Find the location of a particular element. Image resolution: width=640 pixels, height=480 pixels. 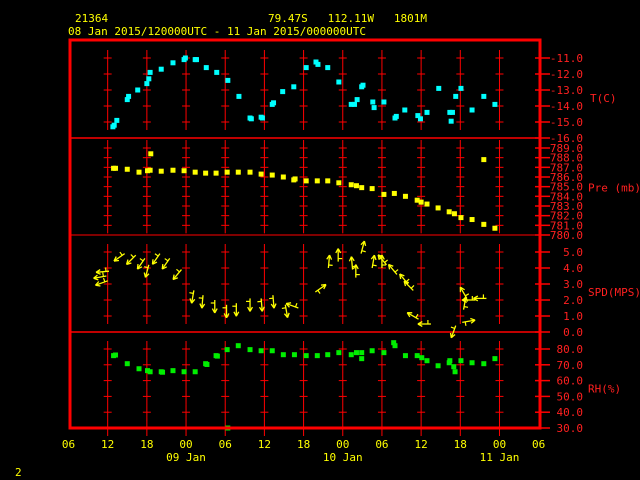

station-id: 21364 is located at coordinates (91, 18).